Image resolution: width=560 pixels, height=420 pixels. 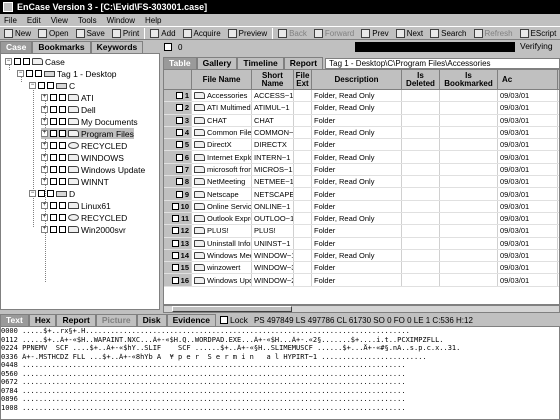 I want to click on next-button: Next, so click(x=409, y=33).